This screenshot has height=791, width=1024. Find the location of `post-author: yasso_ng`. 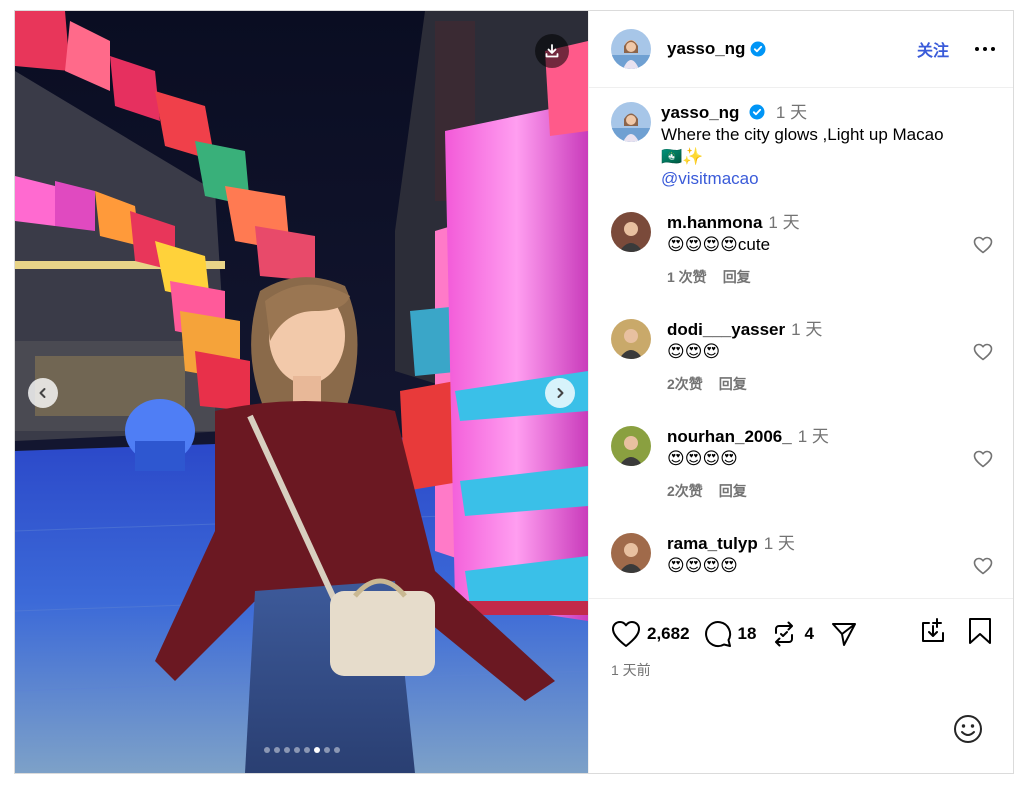

post-author: yasso_ng is located at coordinates (716, 49).